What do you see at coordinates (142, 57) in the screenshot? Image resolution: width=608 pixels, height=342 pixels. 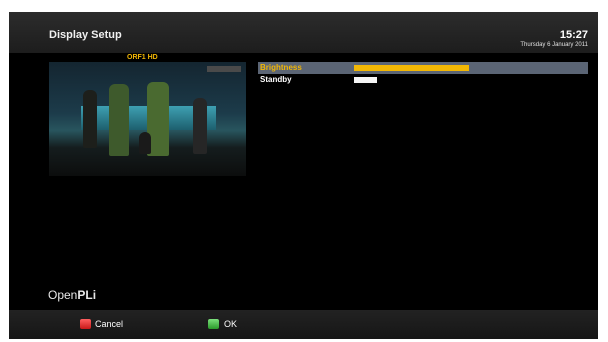 I see `channel-name: ORF1 HD` at bounding box center [142, 57].